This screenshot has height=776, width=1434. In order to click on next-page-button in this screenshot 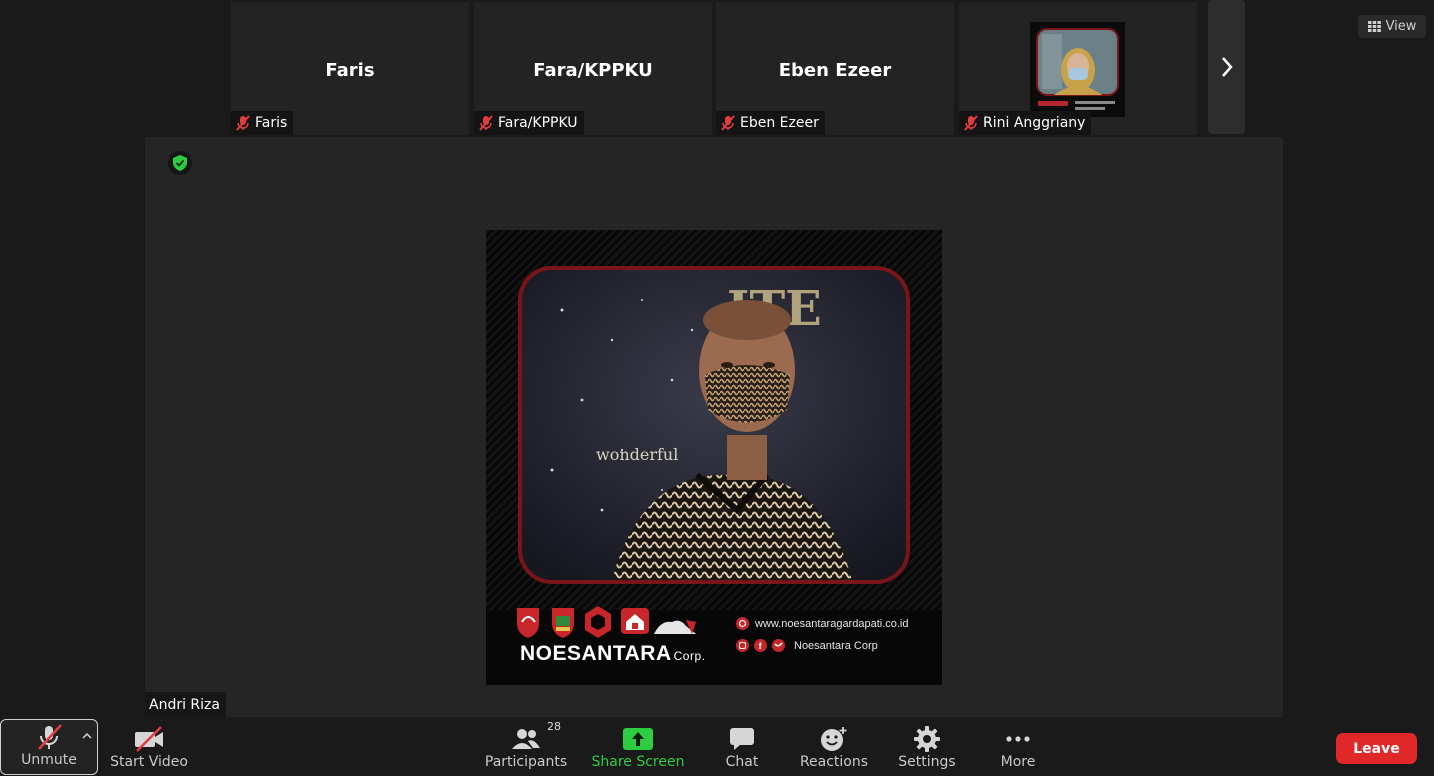, I will do `click(1226, 67)`.